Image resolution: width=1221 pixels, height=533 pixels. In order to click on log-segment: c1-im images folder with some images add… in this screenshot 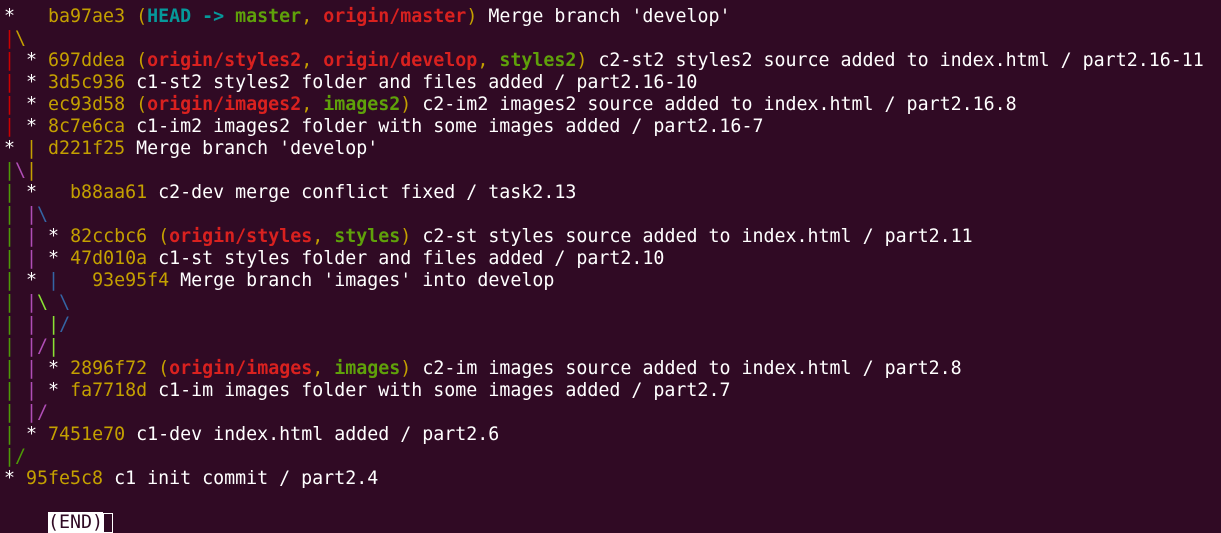, I will do `click(439, 390)`.